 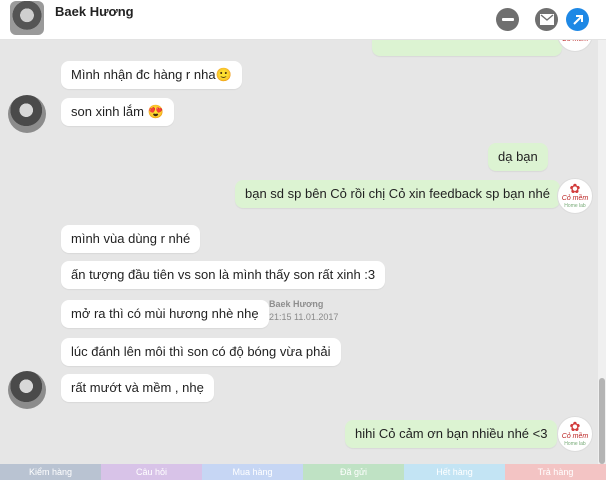 I want to click on smile-emoji-icon: 🙂, so click(x=223, y=74).